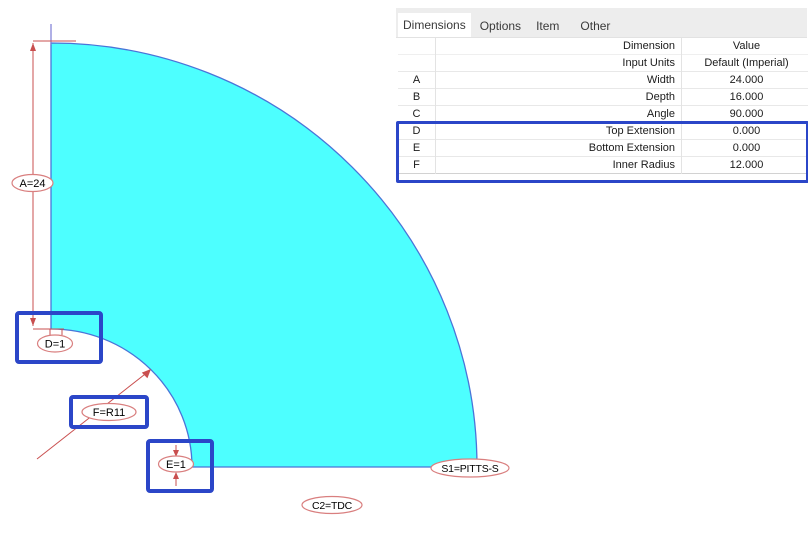  What do you see at coordinates (744, 114) in the screenshot?
I see `row-c-value: 90.000` at bounding box center [744, 114].